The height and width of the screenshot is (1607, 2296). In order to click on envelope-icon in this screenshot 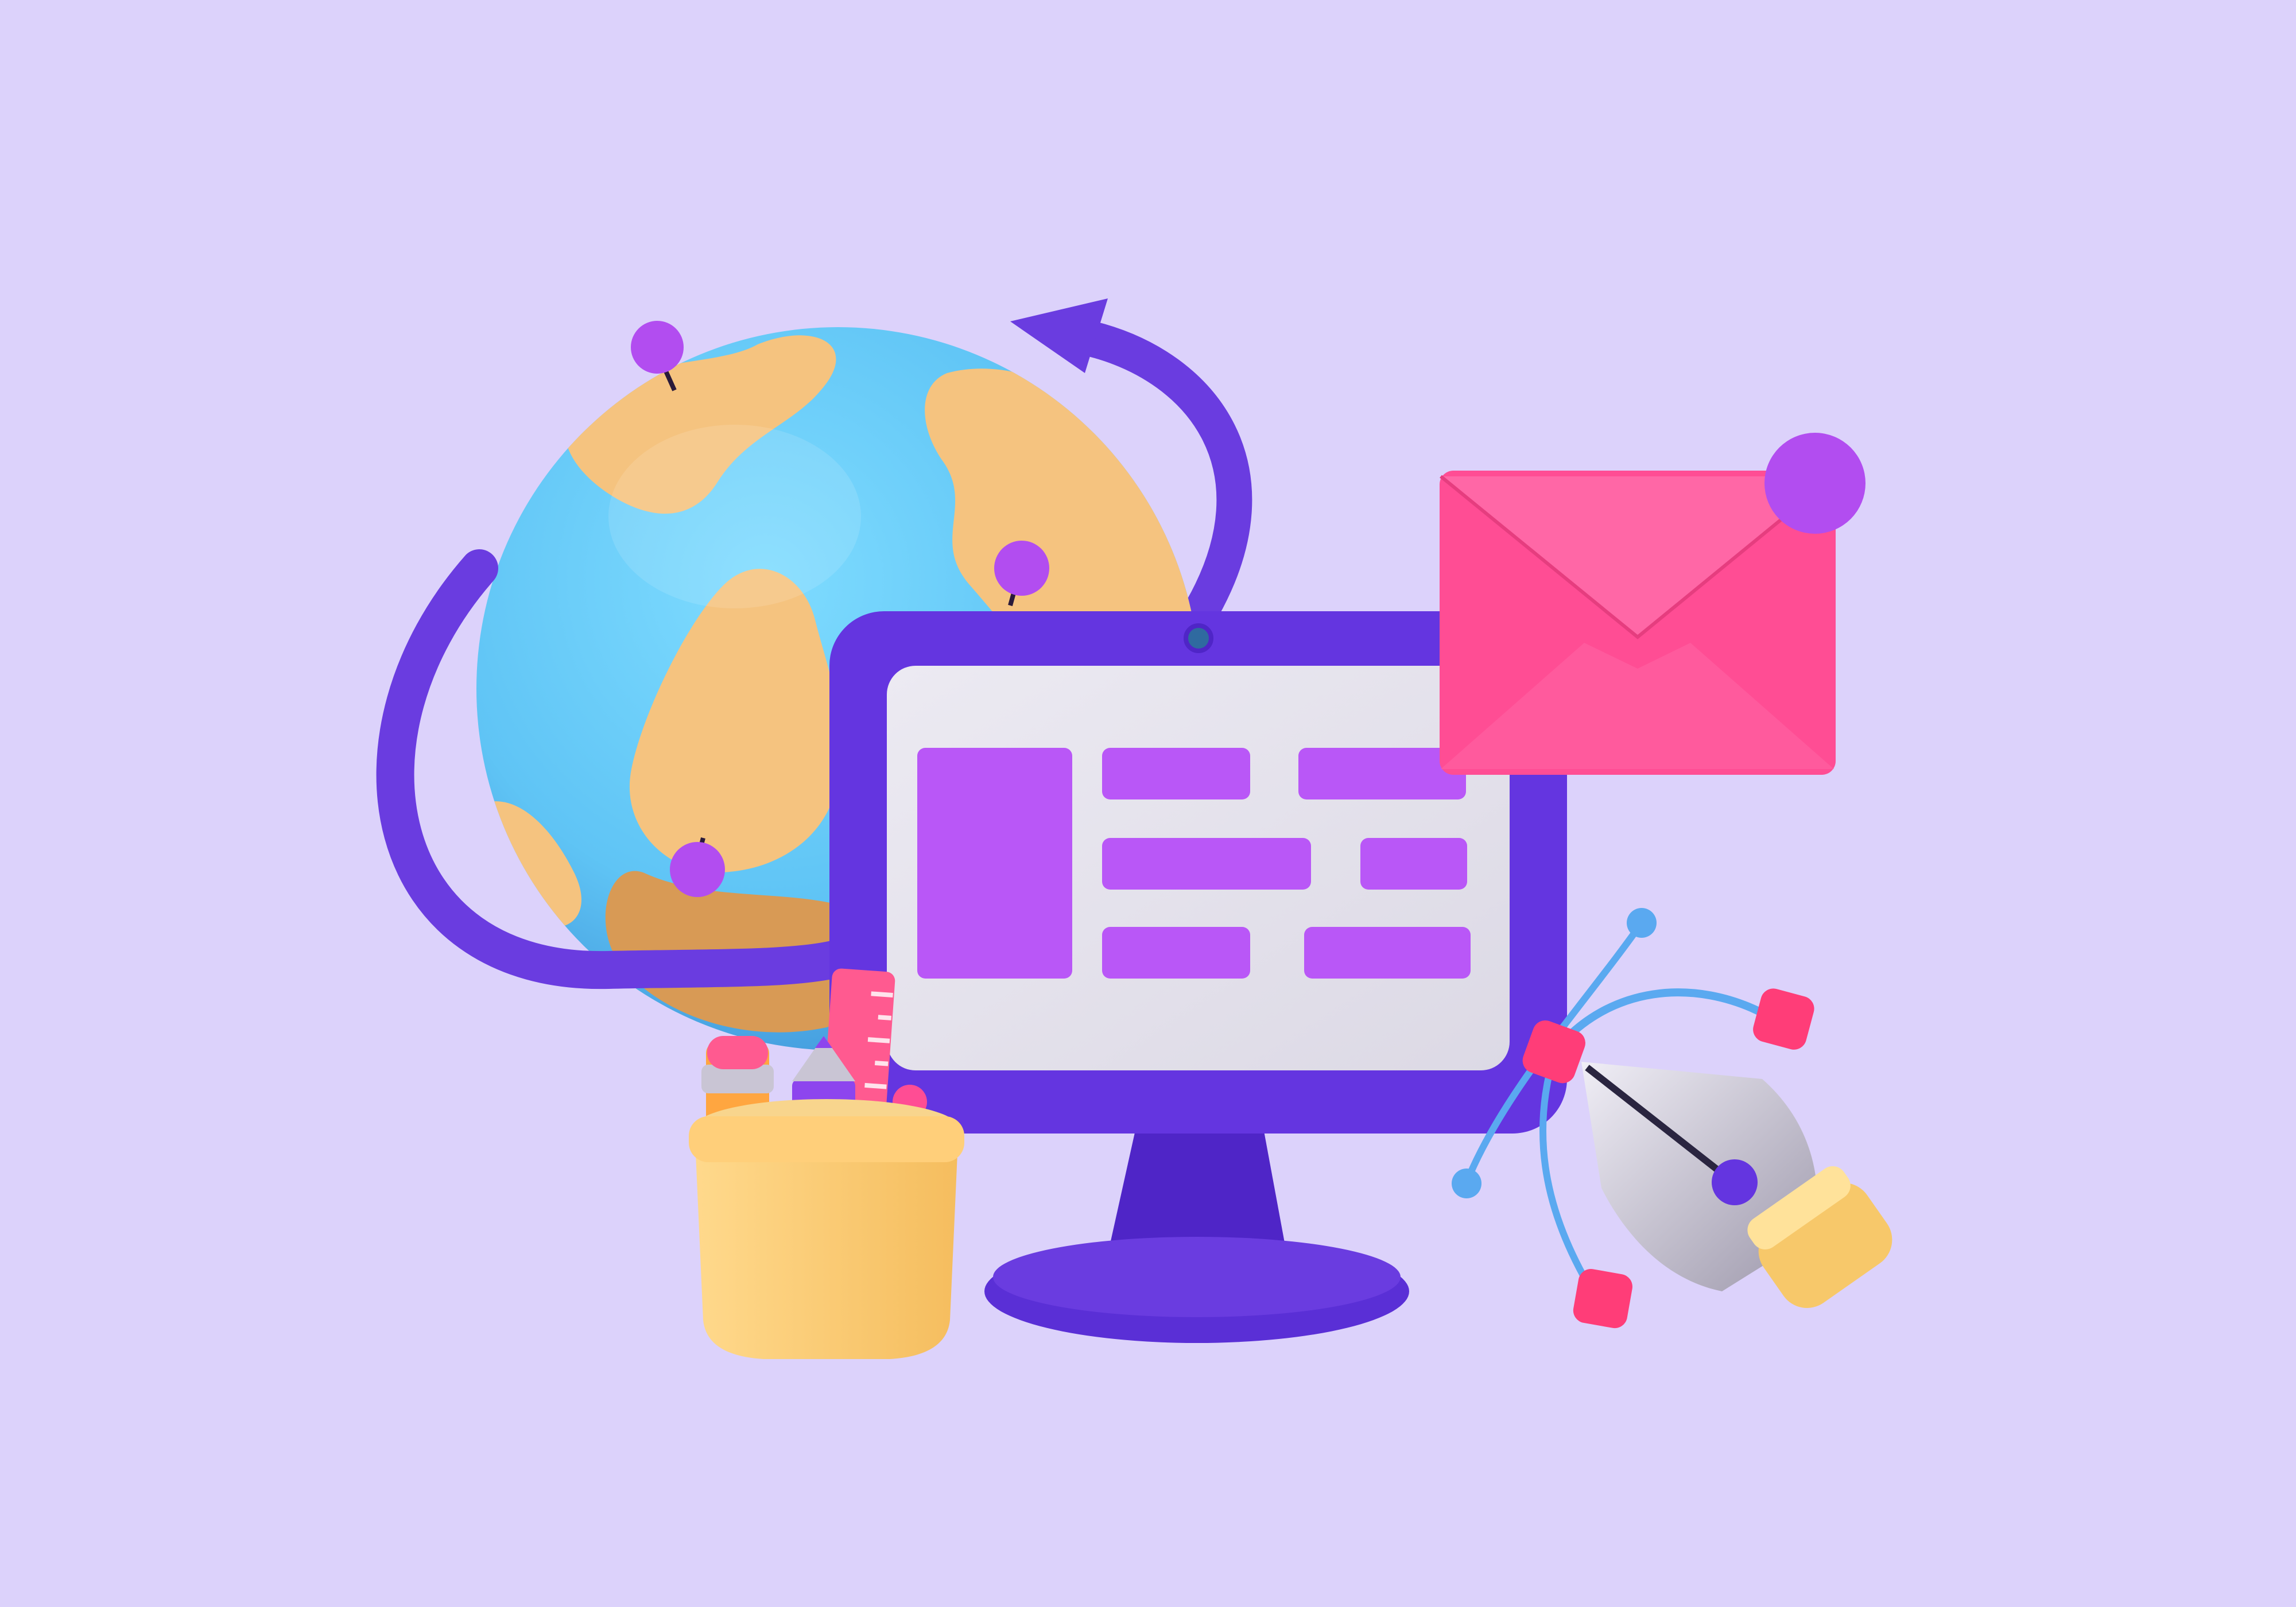, I will do `click(1652, 604)`.